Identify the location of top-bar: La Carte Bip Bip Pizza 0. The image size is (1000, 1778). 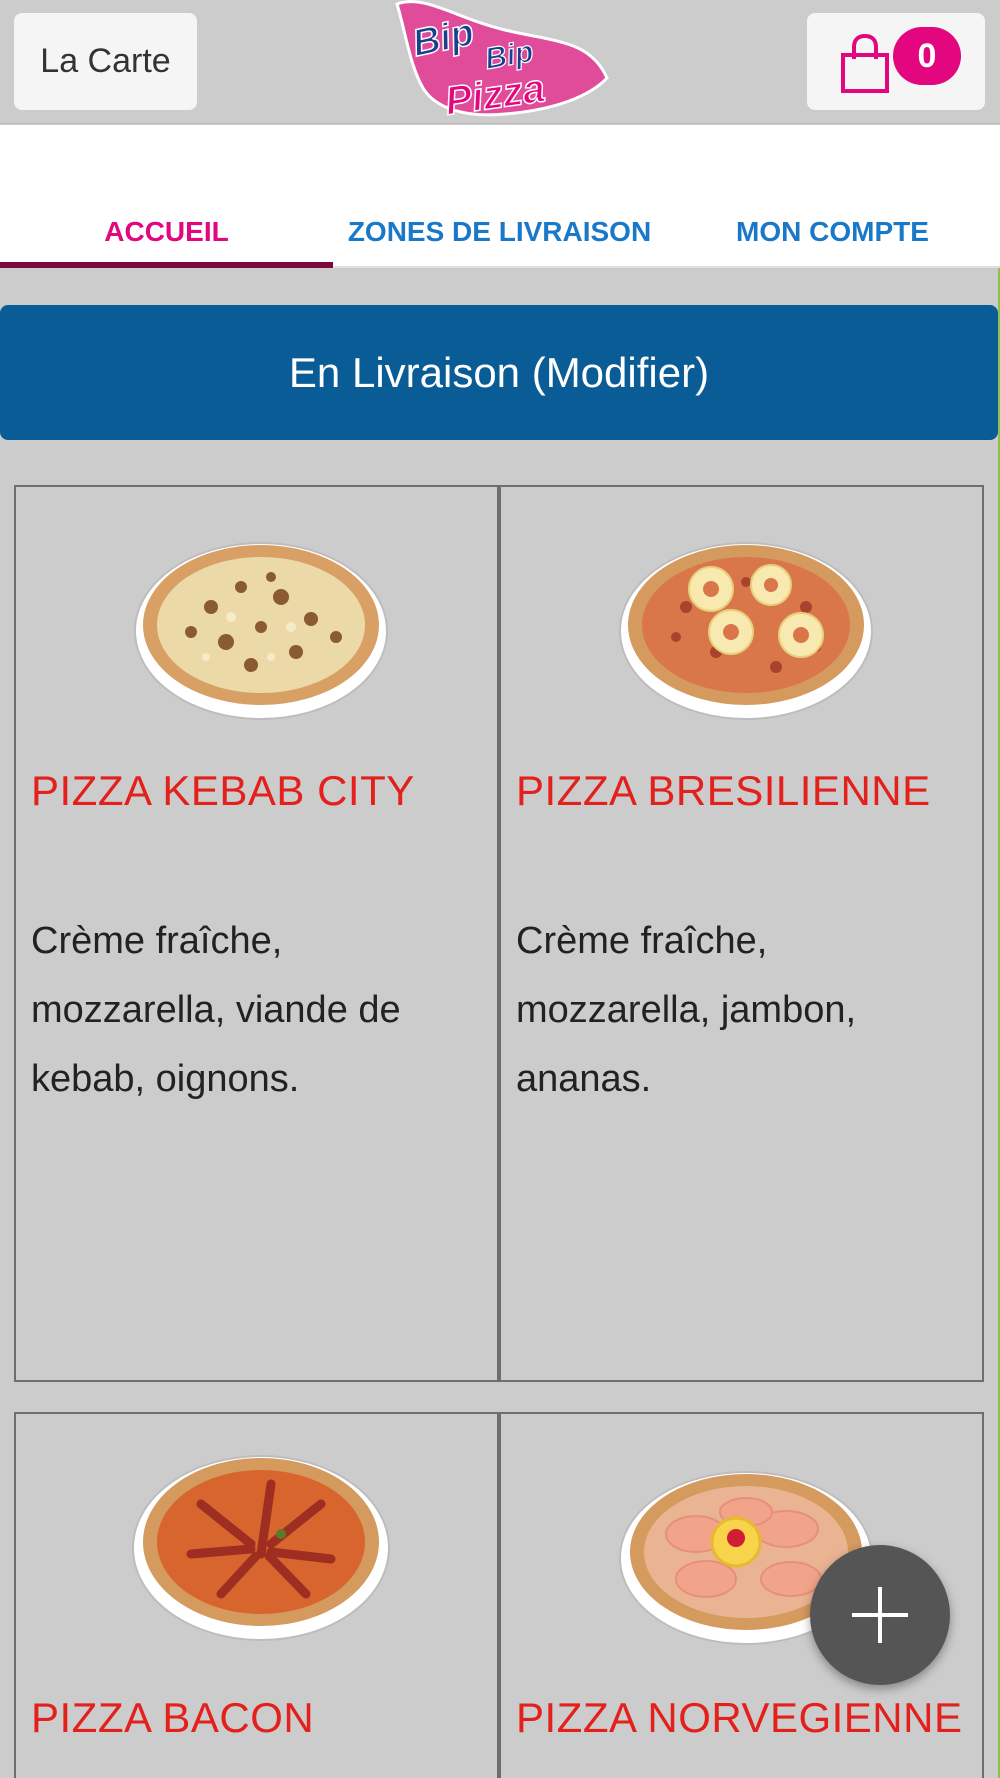
(500, 62).